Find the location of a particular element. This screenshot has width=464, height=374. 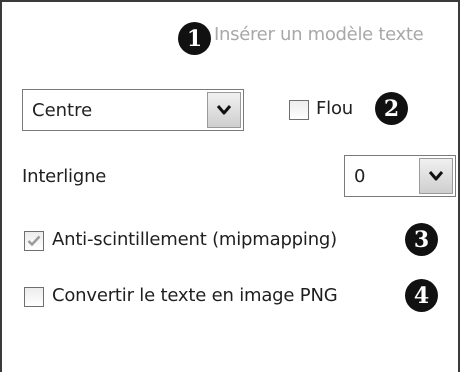

checkmark-icon is located at coordinates (34, 241).